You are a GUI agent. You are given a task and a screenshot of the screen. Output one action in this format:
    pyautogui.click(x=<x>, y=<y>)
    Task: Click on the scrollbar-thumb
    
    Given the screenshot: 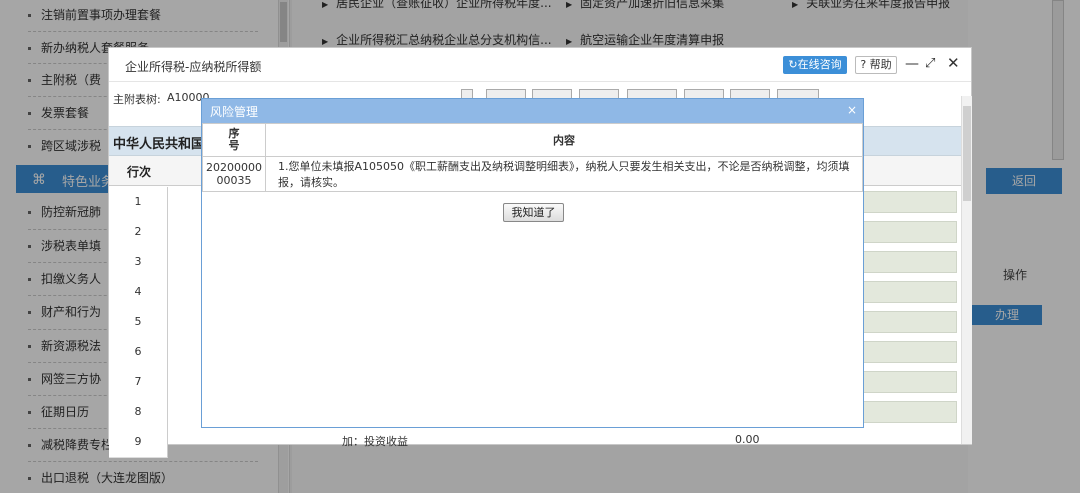 What is the action you would take?
    pyautogui.click(x=967, y=153)
    